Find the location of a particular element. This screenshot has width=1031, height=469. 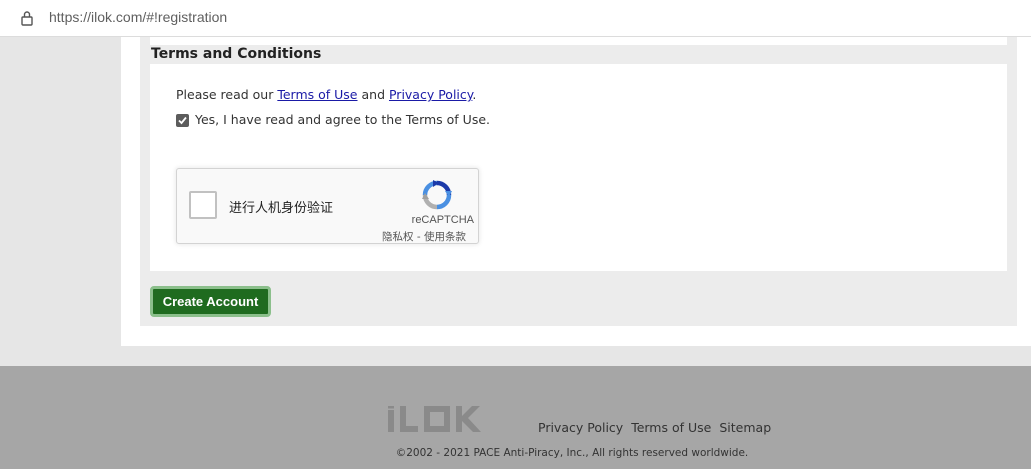

footer-terms-link: Terms of Use is located at coordinates (671, 427).